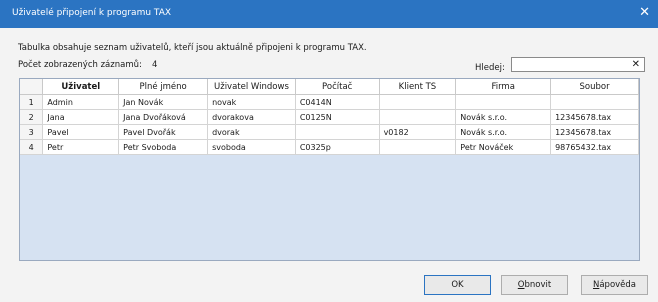 Image resolution: width=658 pixels, height=302 pixels. I want to click on table-cell: Petr, so click(81, 147).